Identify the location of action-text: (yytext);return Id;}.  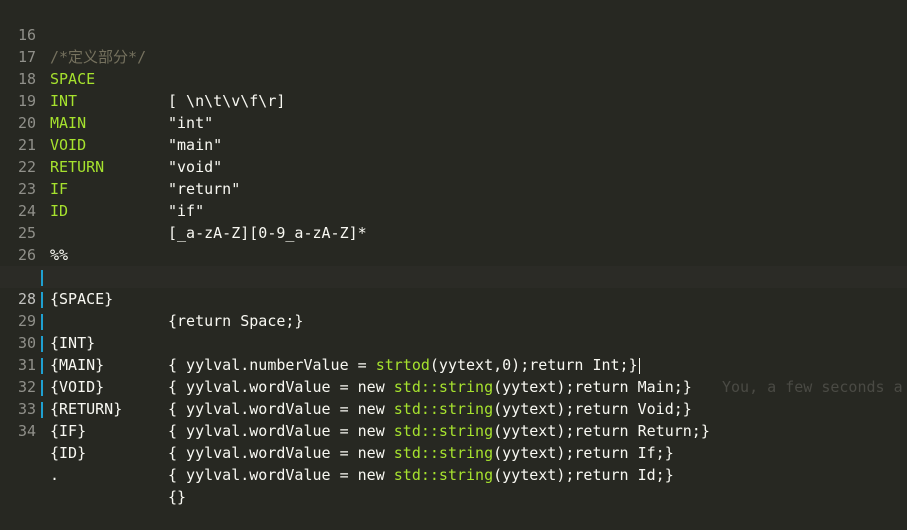
(583, 475).